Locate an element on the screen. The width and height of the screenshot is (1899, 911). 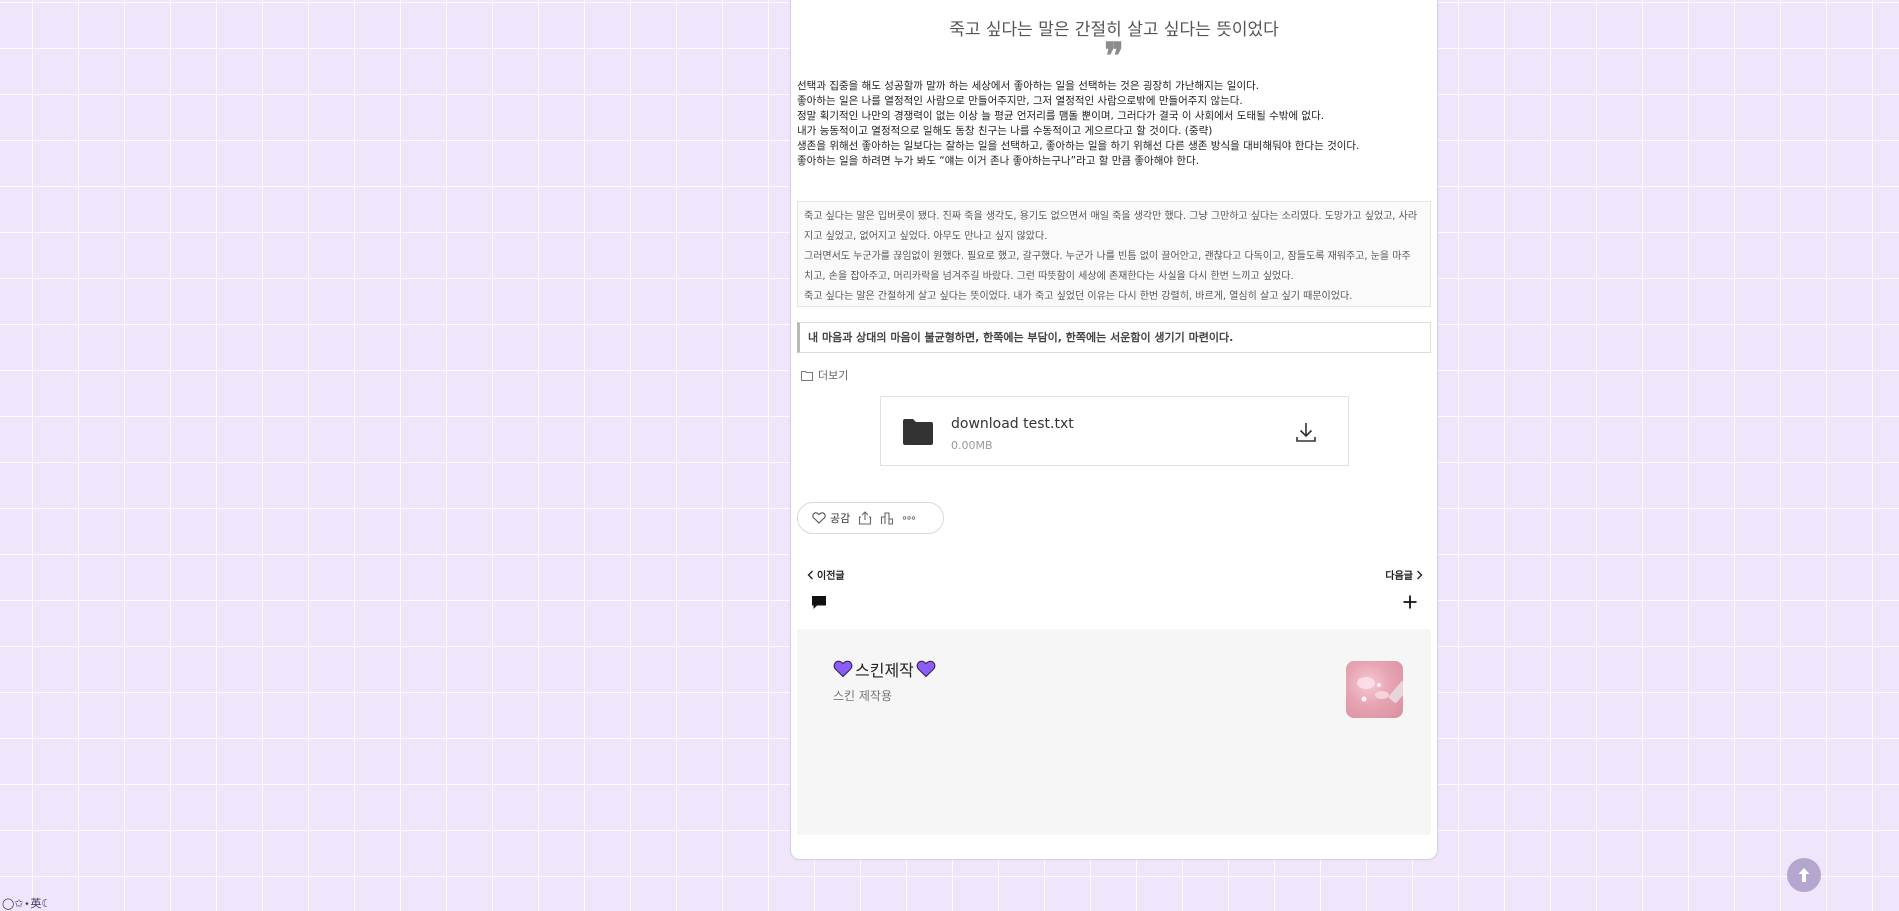
author-name: 스킨제작 is located at coordinates (884, 669).